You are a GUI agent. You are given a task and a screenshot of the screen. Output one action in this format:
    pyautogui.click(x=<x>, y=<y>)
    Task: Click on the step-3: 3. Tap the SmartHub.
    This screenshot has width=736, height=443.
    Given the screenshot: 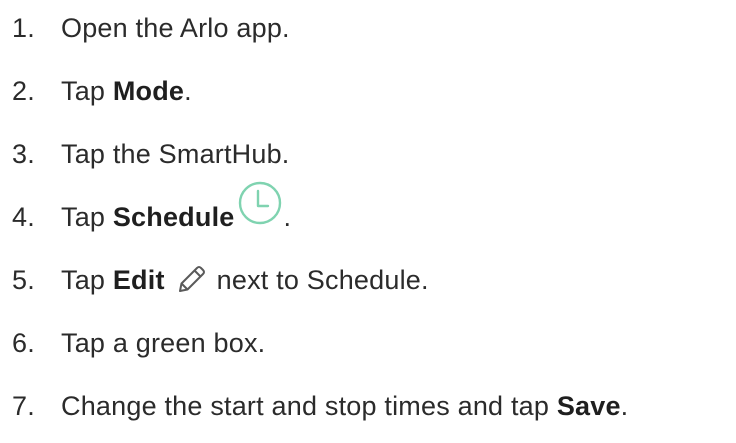 What is the action you would take?
    pyautogui.click(x=151, y=154)
    